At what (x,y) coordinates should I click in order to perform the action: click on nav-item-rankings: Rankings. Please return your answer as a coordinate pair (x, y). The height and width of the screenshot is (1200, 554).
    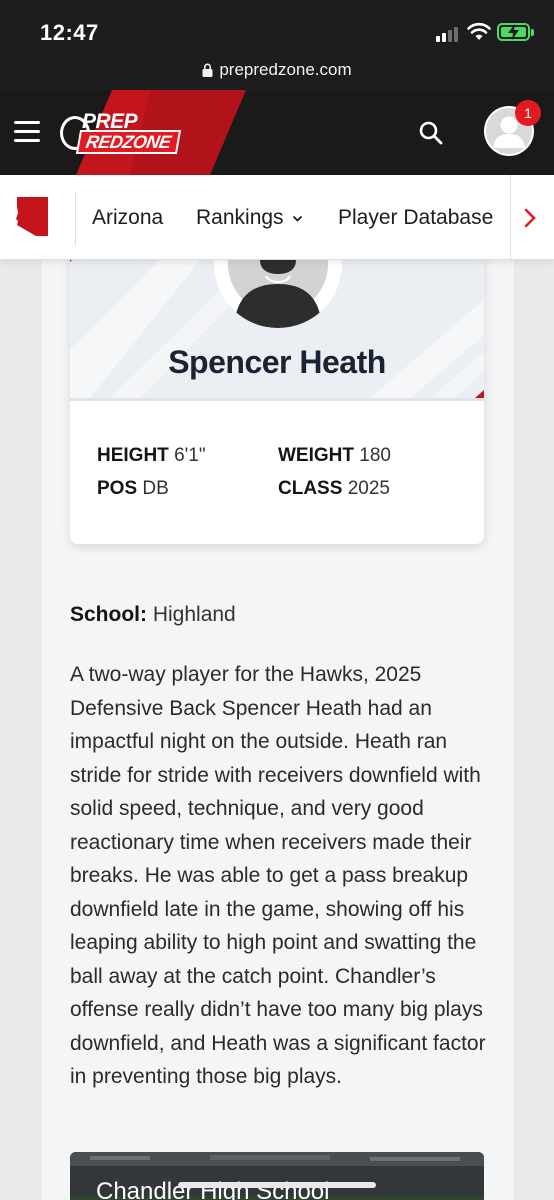
    Looking at the image, I should click on (240, 218).